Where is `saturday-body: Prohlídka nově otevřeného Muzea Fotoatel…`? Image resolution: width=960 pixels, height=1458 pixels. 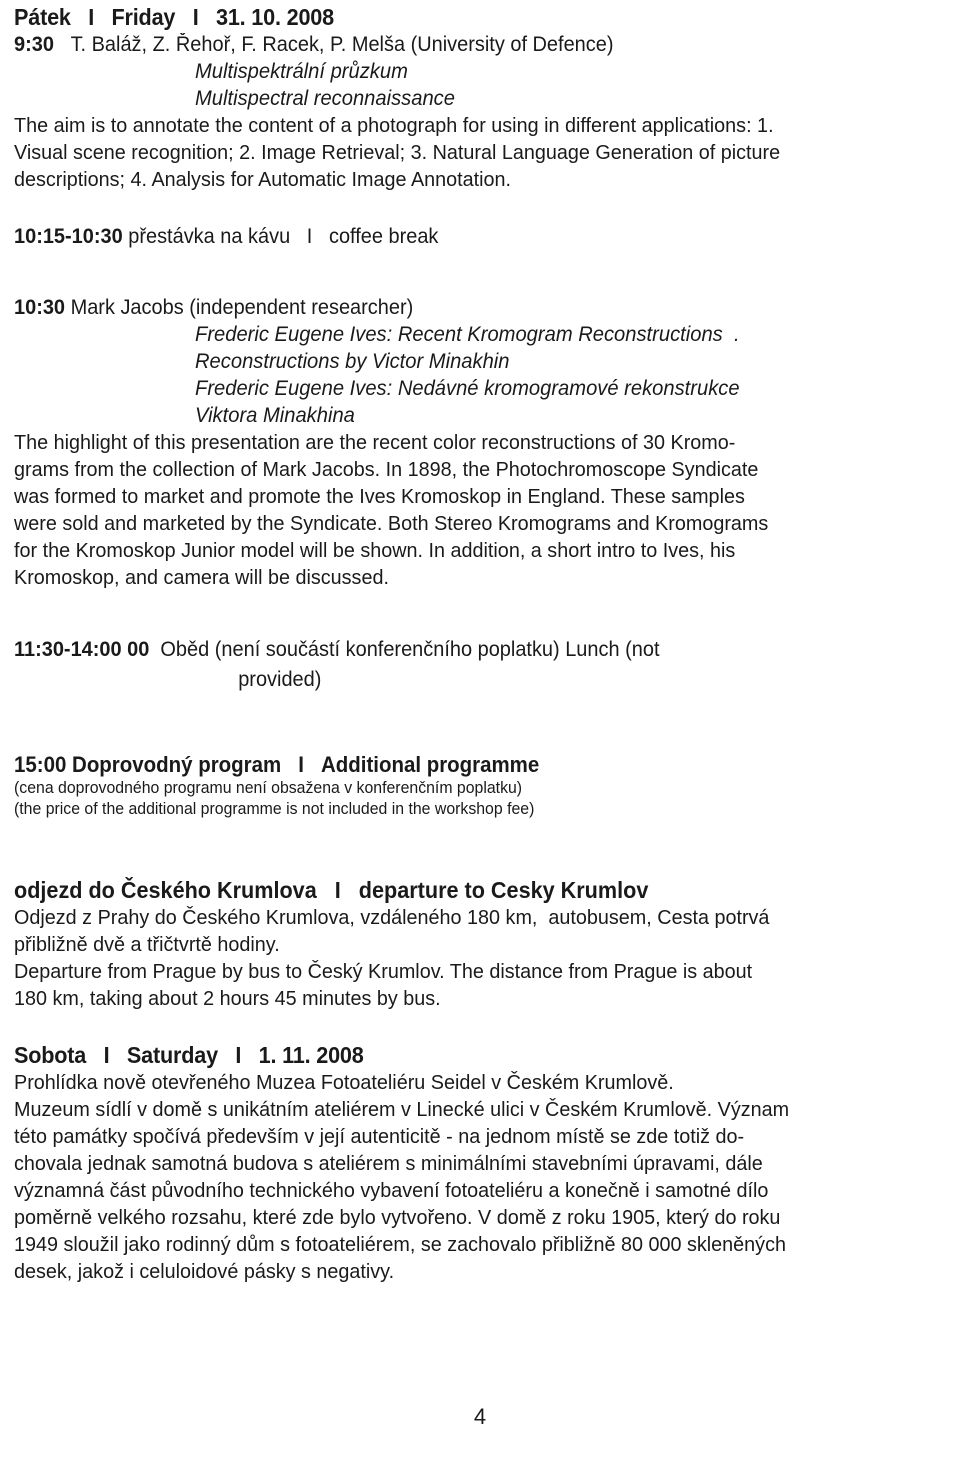 saturday-body: Prohlídka nově otevřeného Muzea Fotoatel… is located at coordinates (481, 1177).